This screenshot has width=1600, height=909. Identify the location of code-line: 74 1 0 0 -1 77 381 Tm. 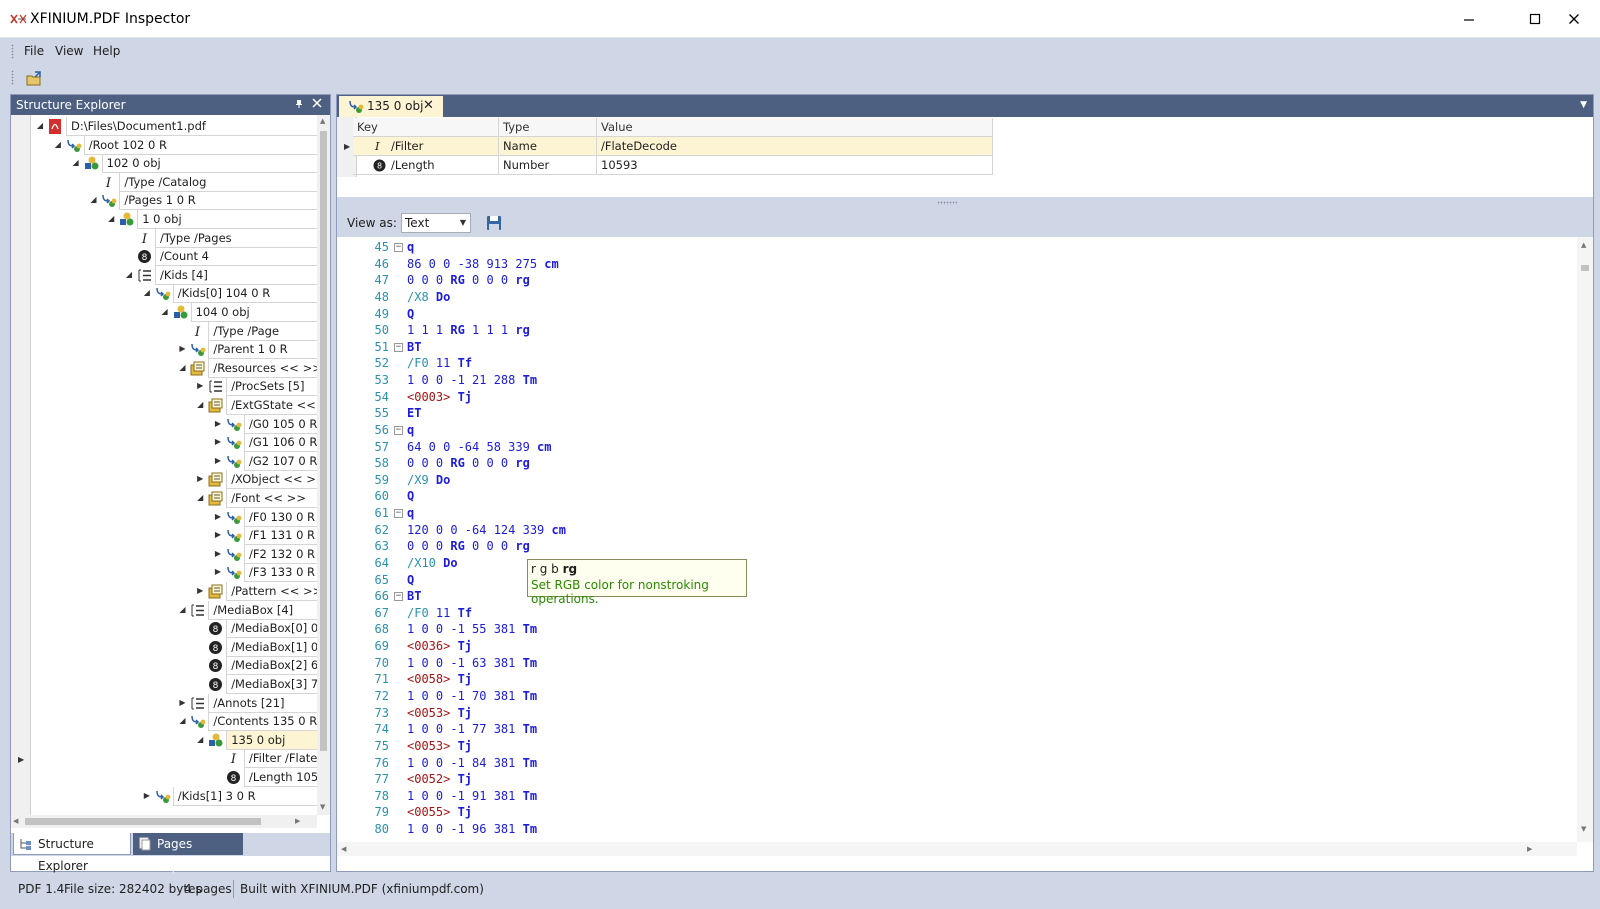
(957, 729).